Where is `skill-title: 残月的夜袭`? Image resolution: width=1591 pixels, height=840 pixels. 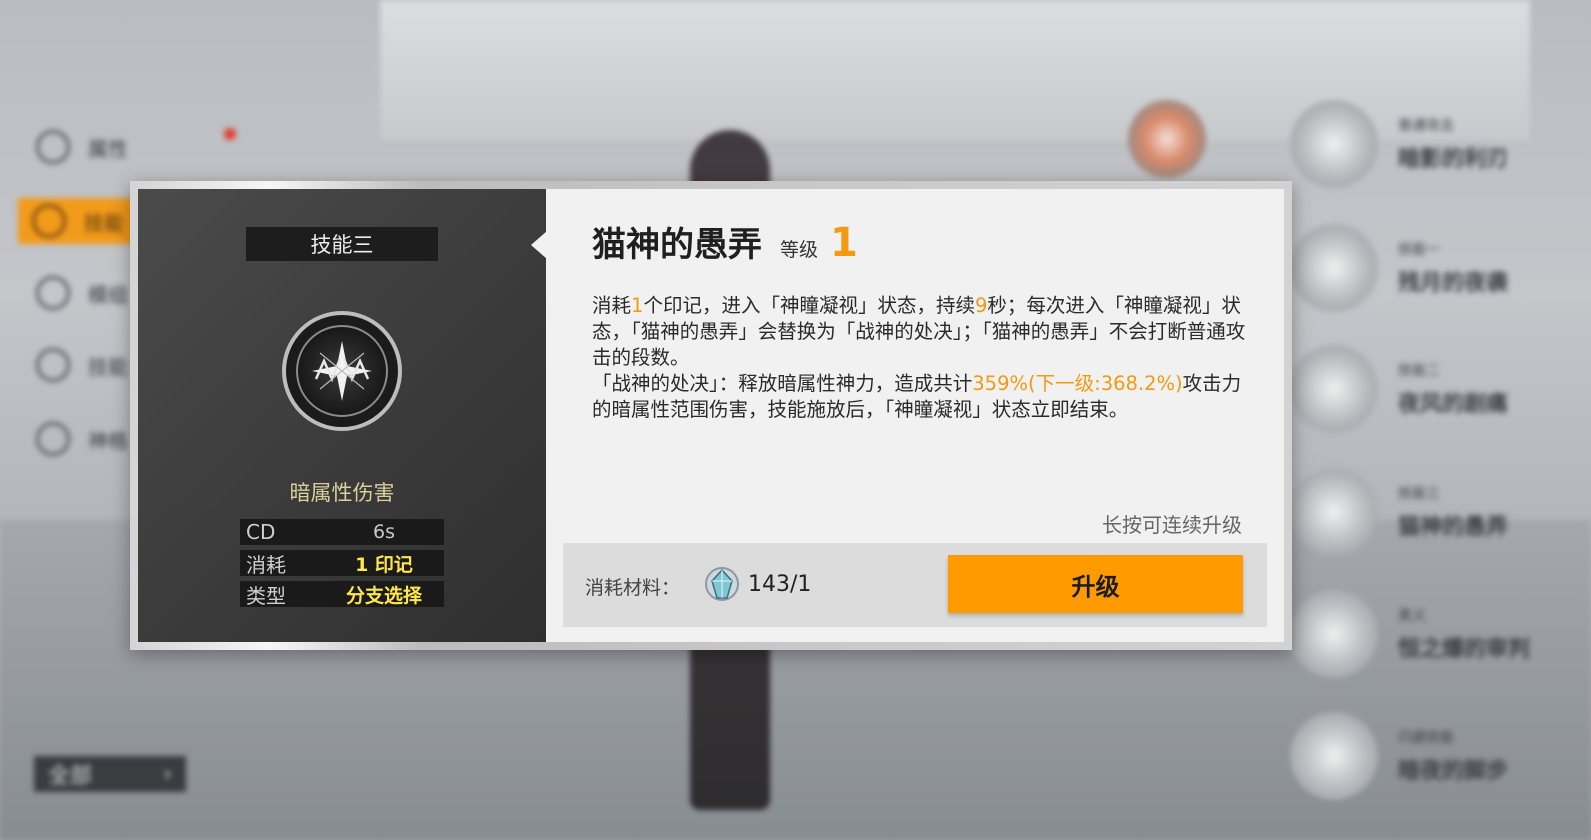 skill-title: 残月的夜袭 is located at coordinates (1453, 283).